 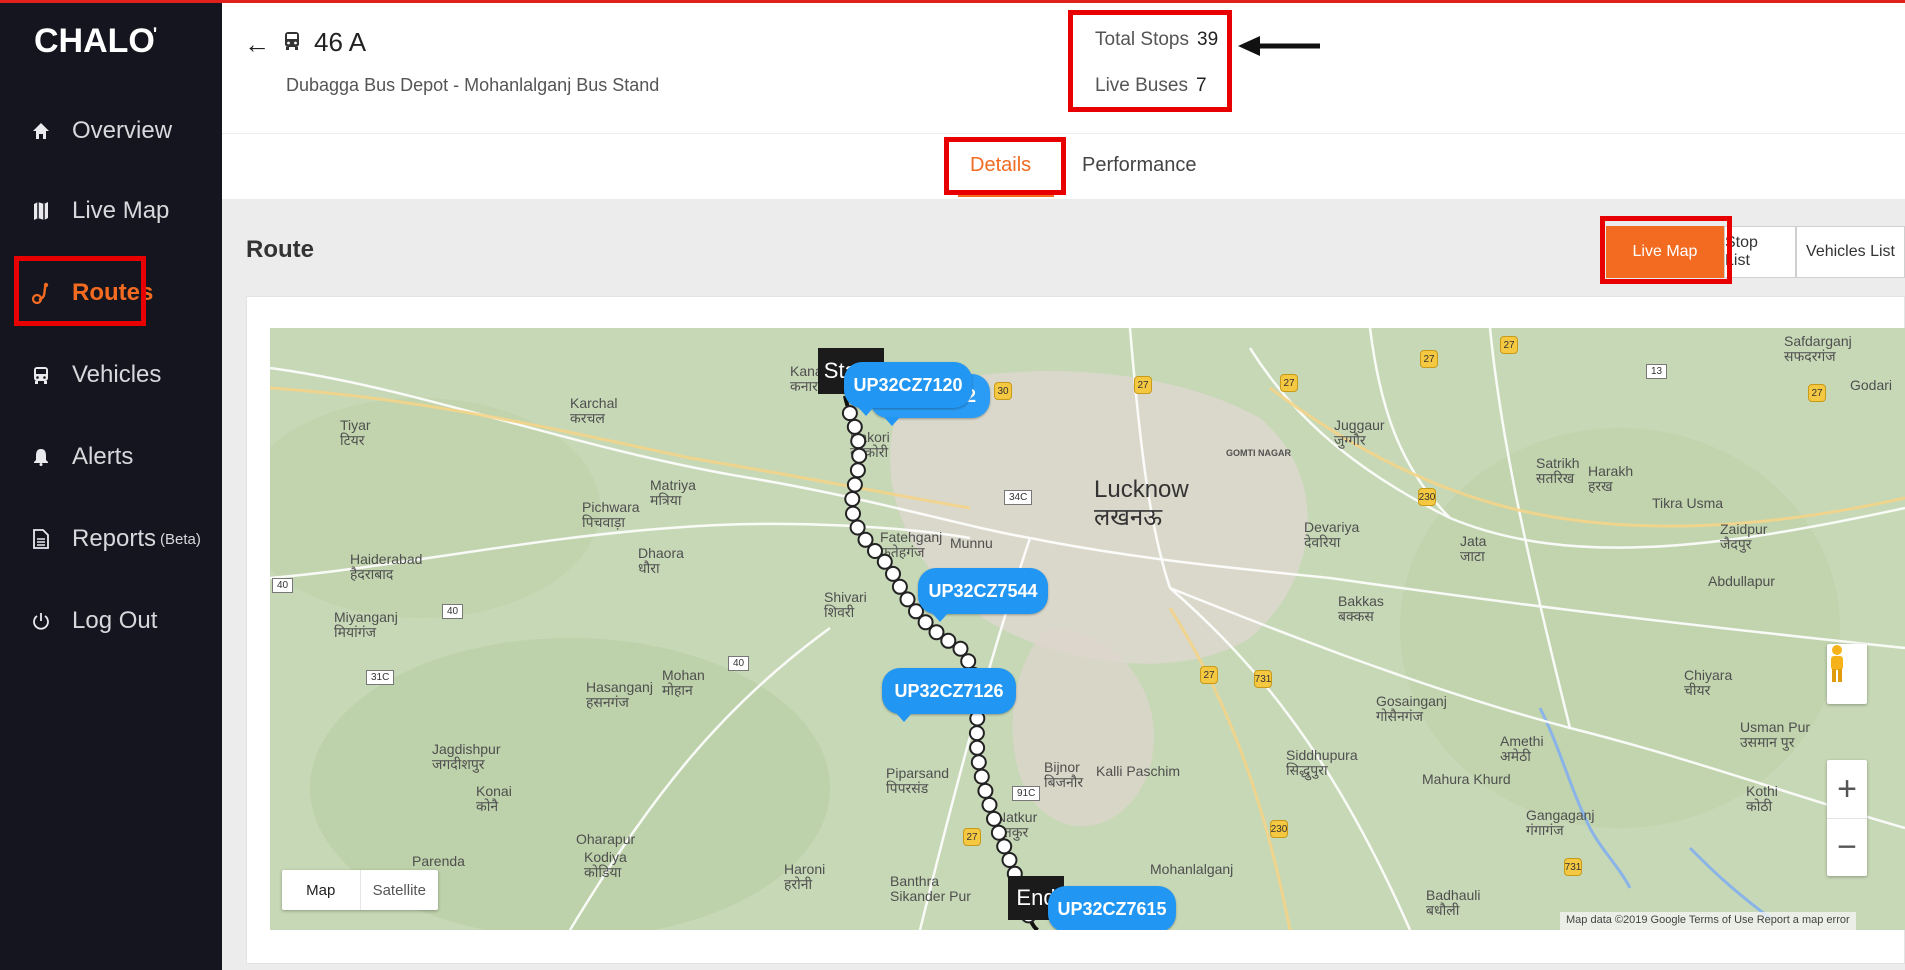 What do you see at coordinates (121, 210) in the screenshot?
I see `sidebar-item-label: Live Map` at bounding box center [121, 210].